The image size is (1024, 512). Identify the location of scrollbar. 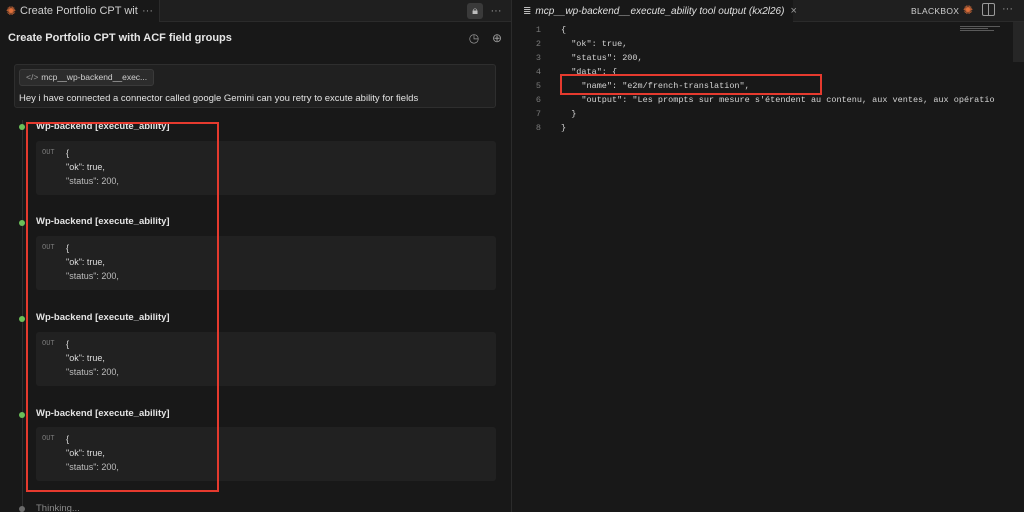
(1018, 42).